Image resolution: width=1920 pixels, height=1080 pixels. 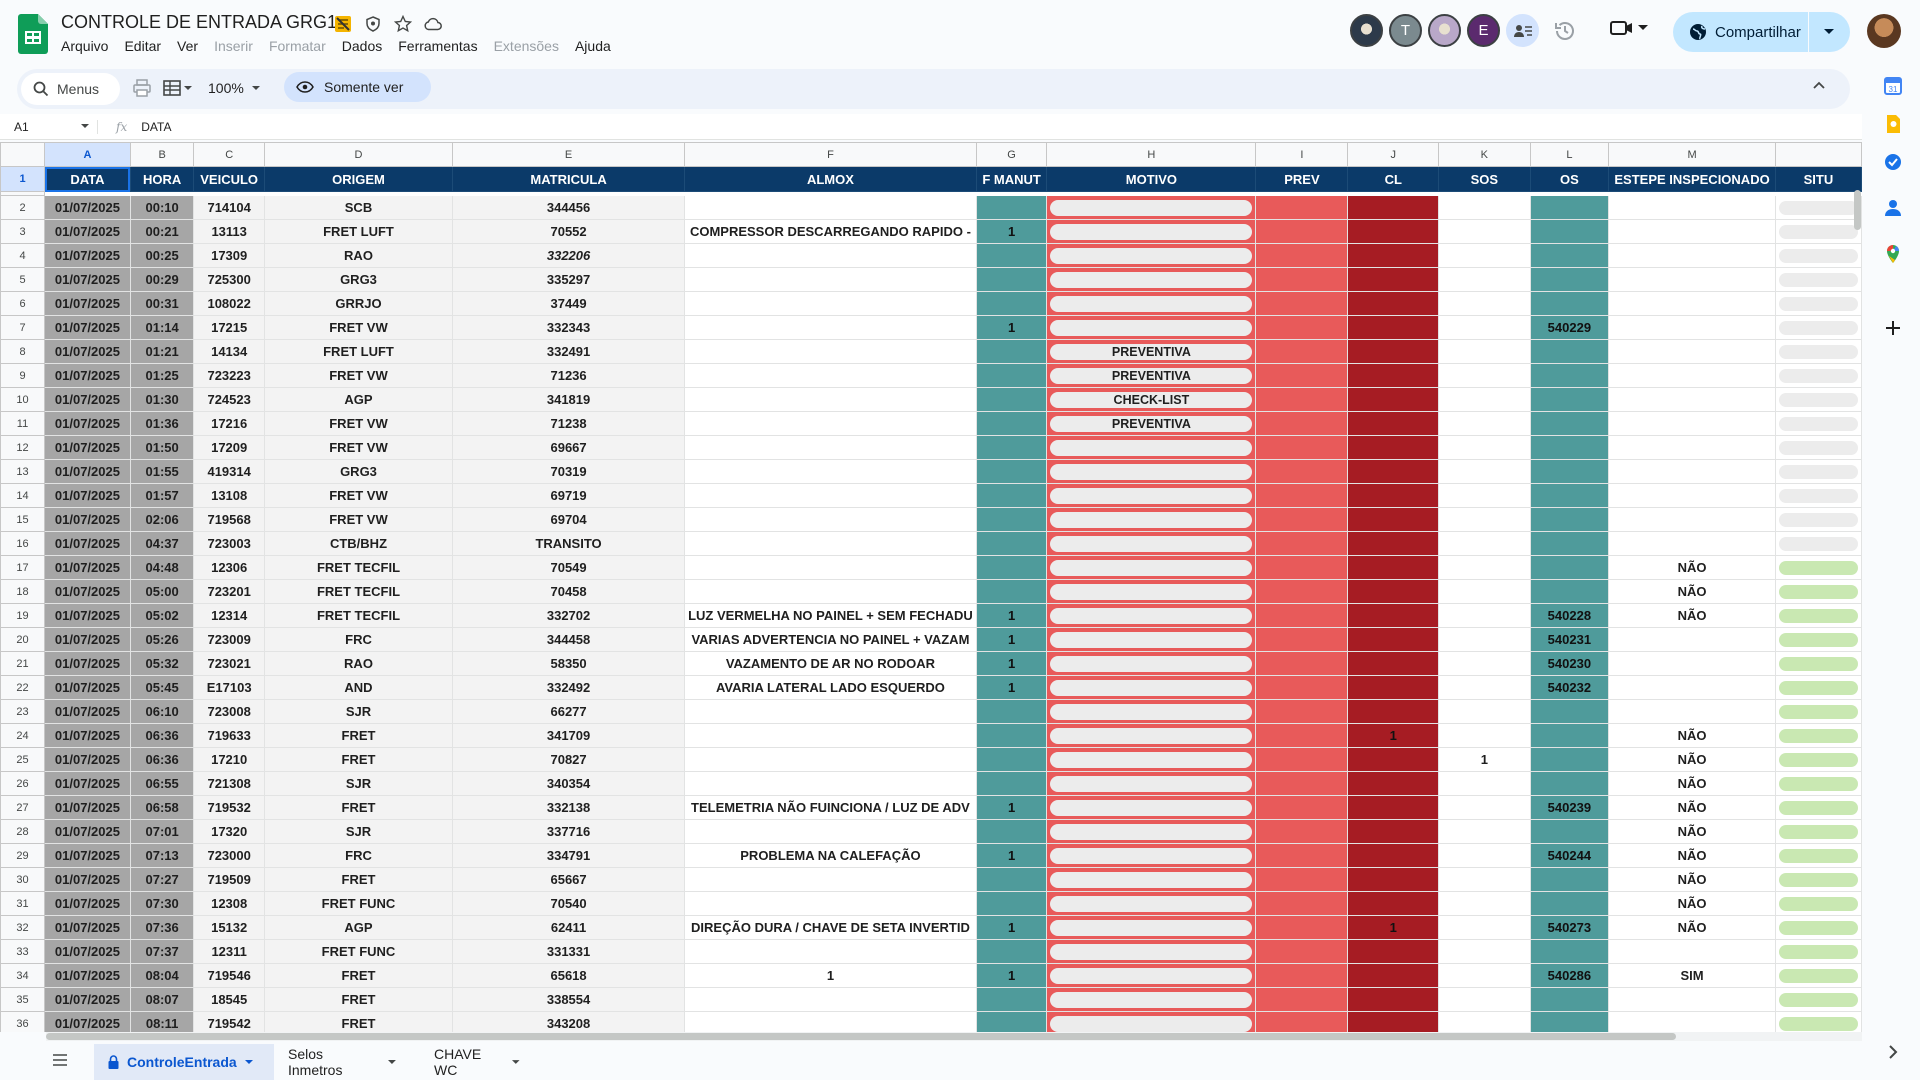 What do you see at coordinates (48, 127) in the screenshot?
I see `name-box: A1` at bounding box center [48, 127].